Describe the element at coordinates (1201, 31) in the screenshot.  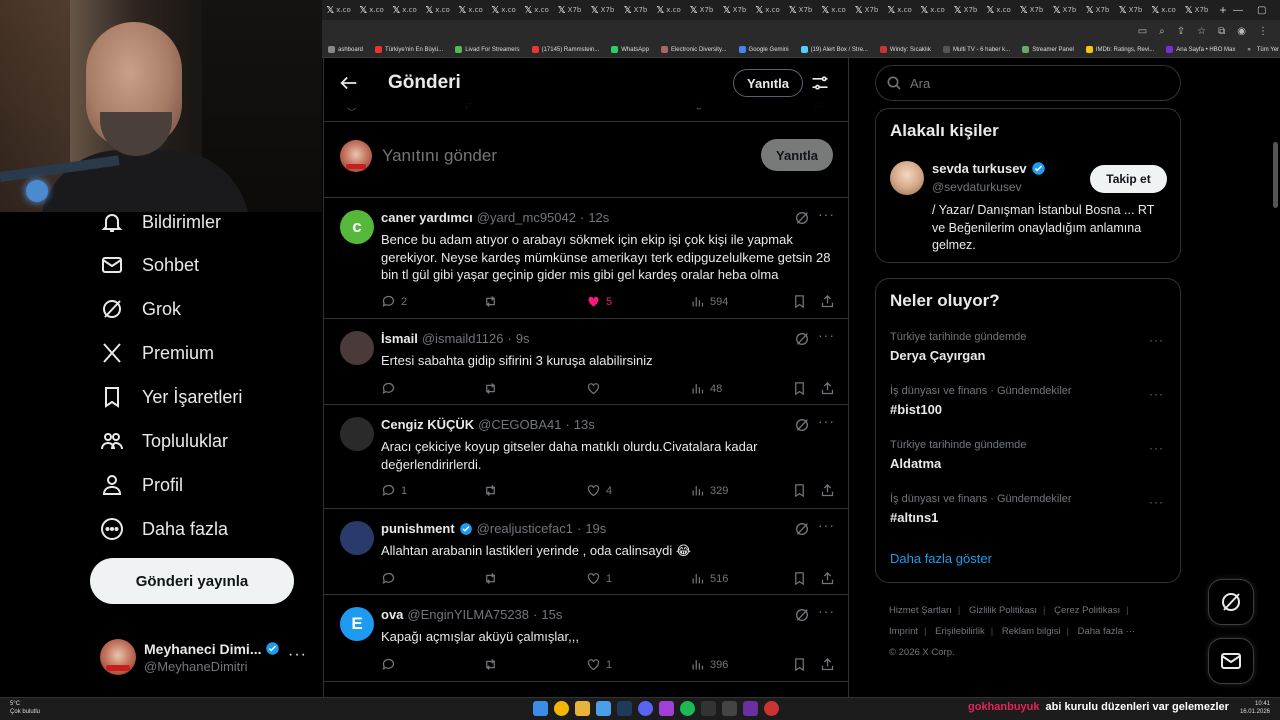
I see `star-icon: ☆` at that location.